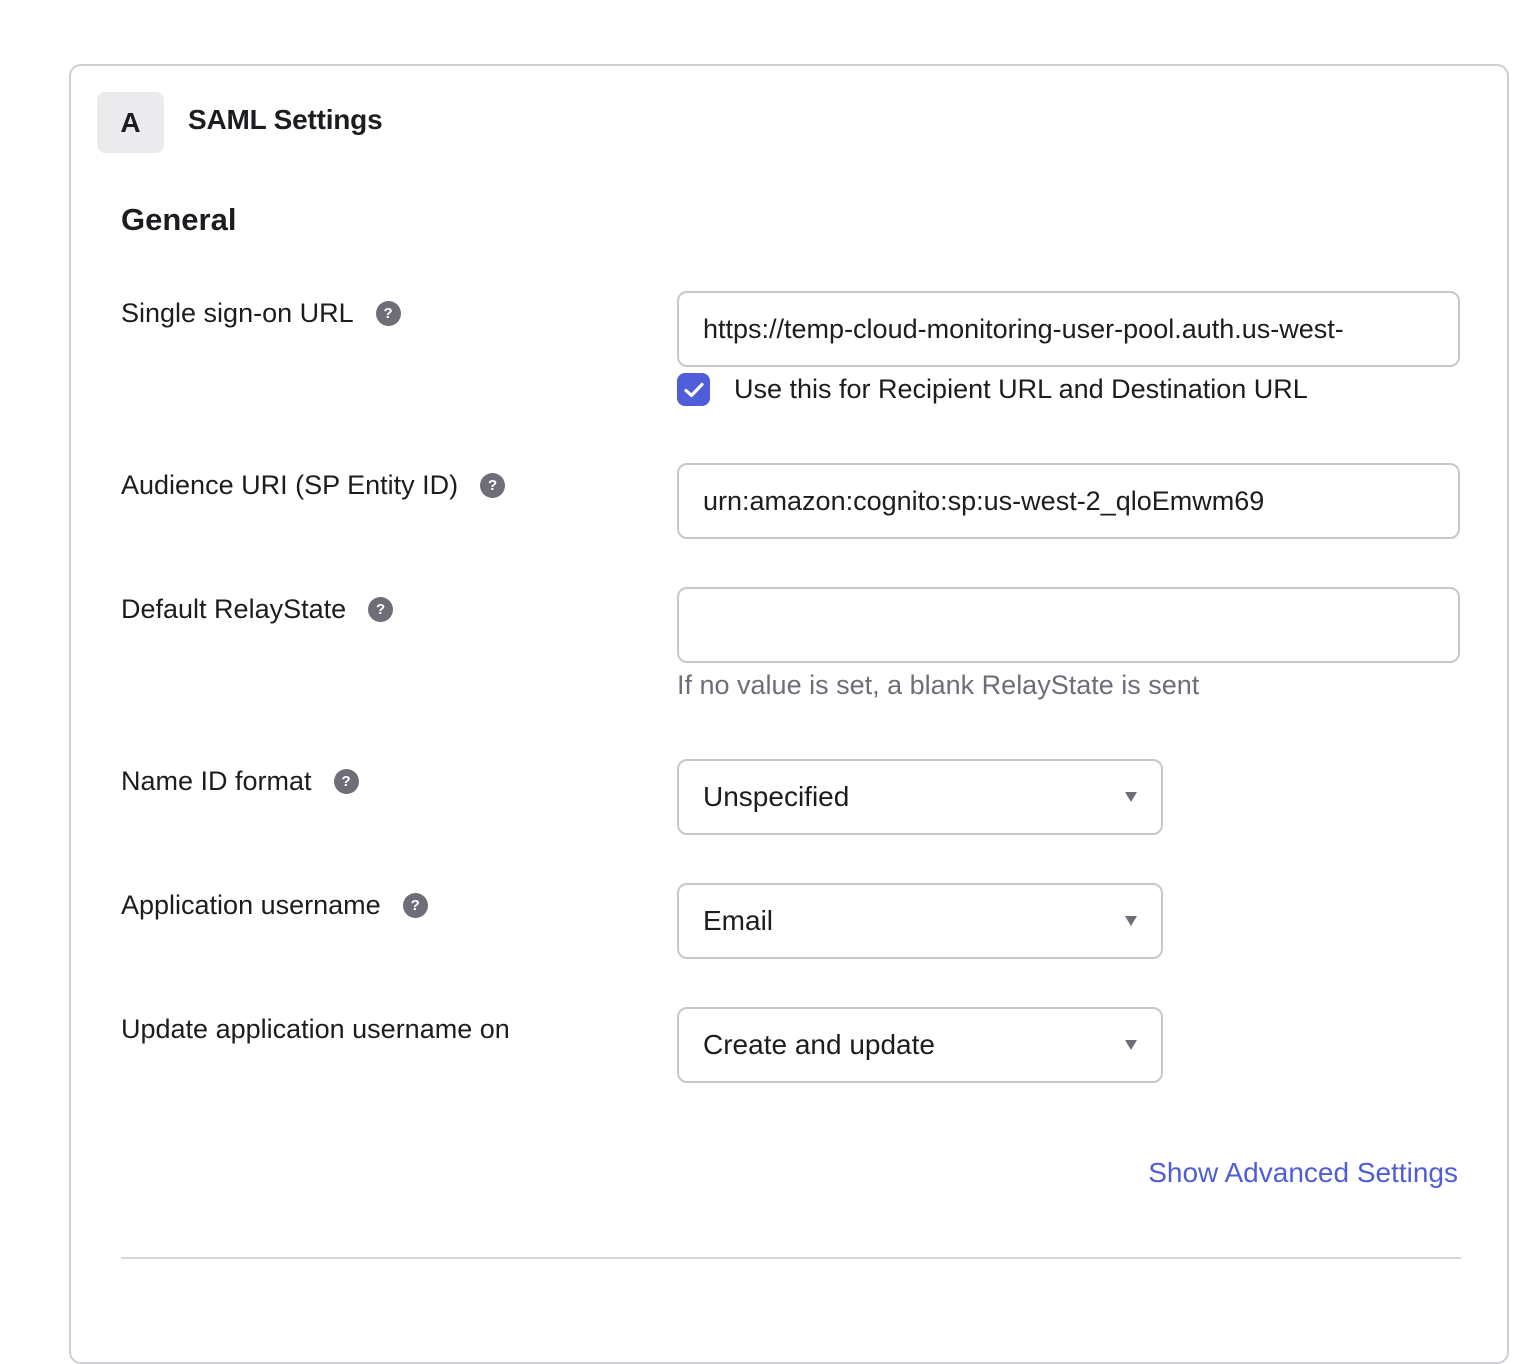  Describe the element at coordinates (776, 796) in the screenshot. I see `name-id-format-selected: Unspecified` at that location.